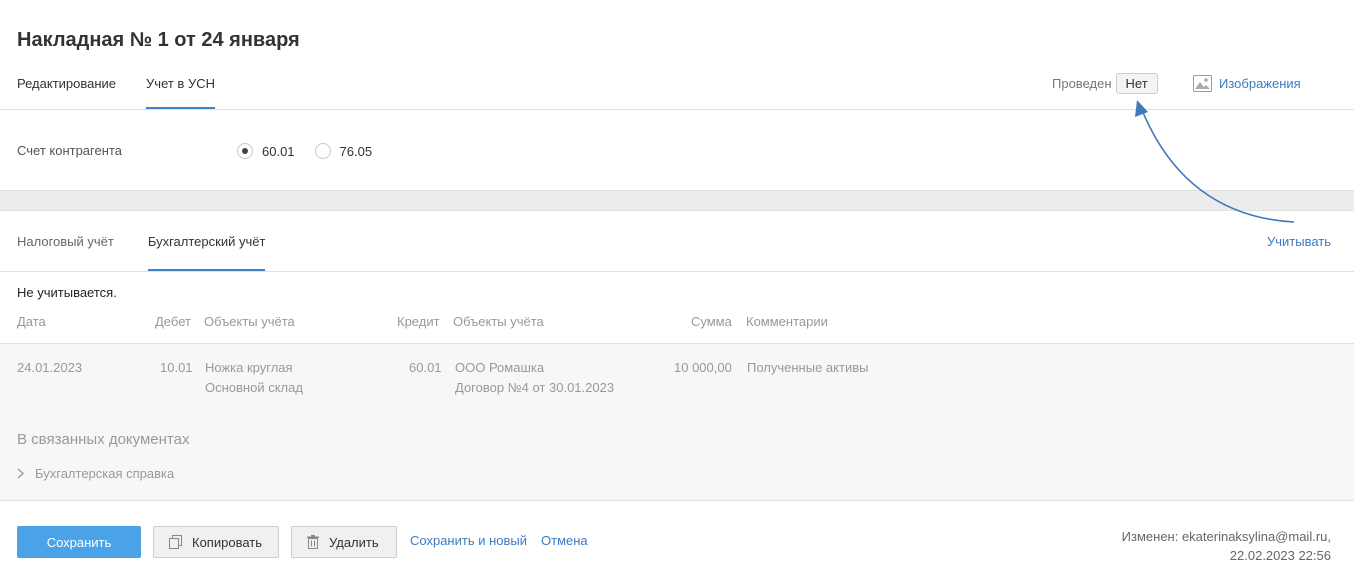 This screenshot has width=1354, height=582. I want to click on column-header-credit-objects: Объекты учёта, so click(498, 321).